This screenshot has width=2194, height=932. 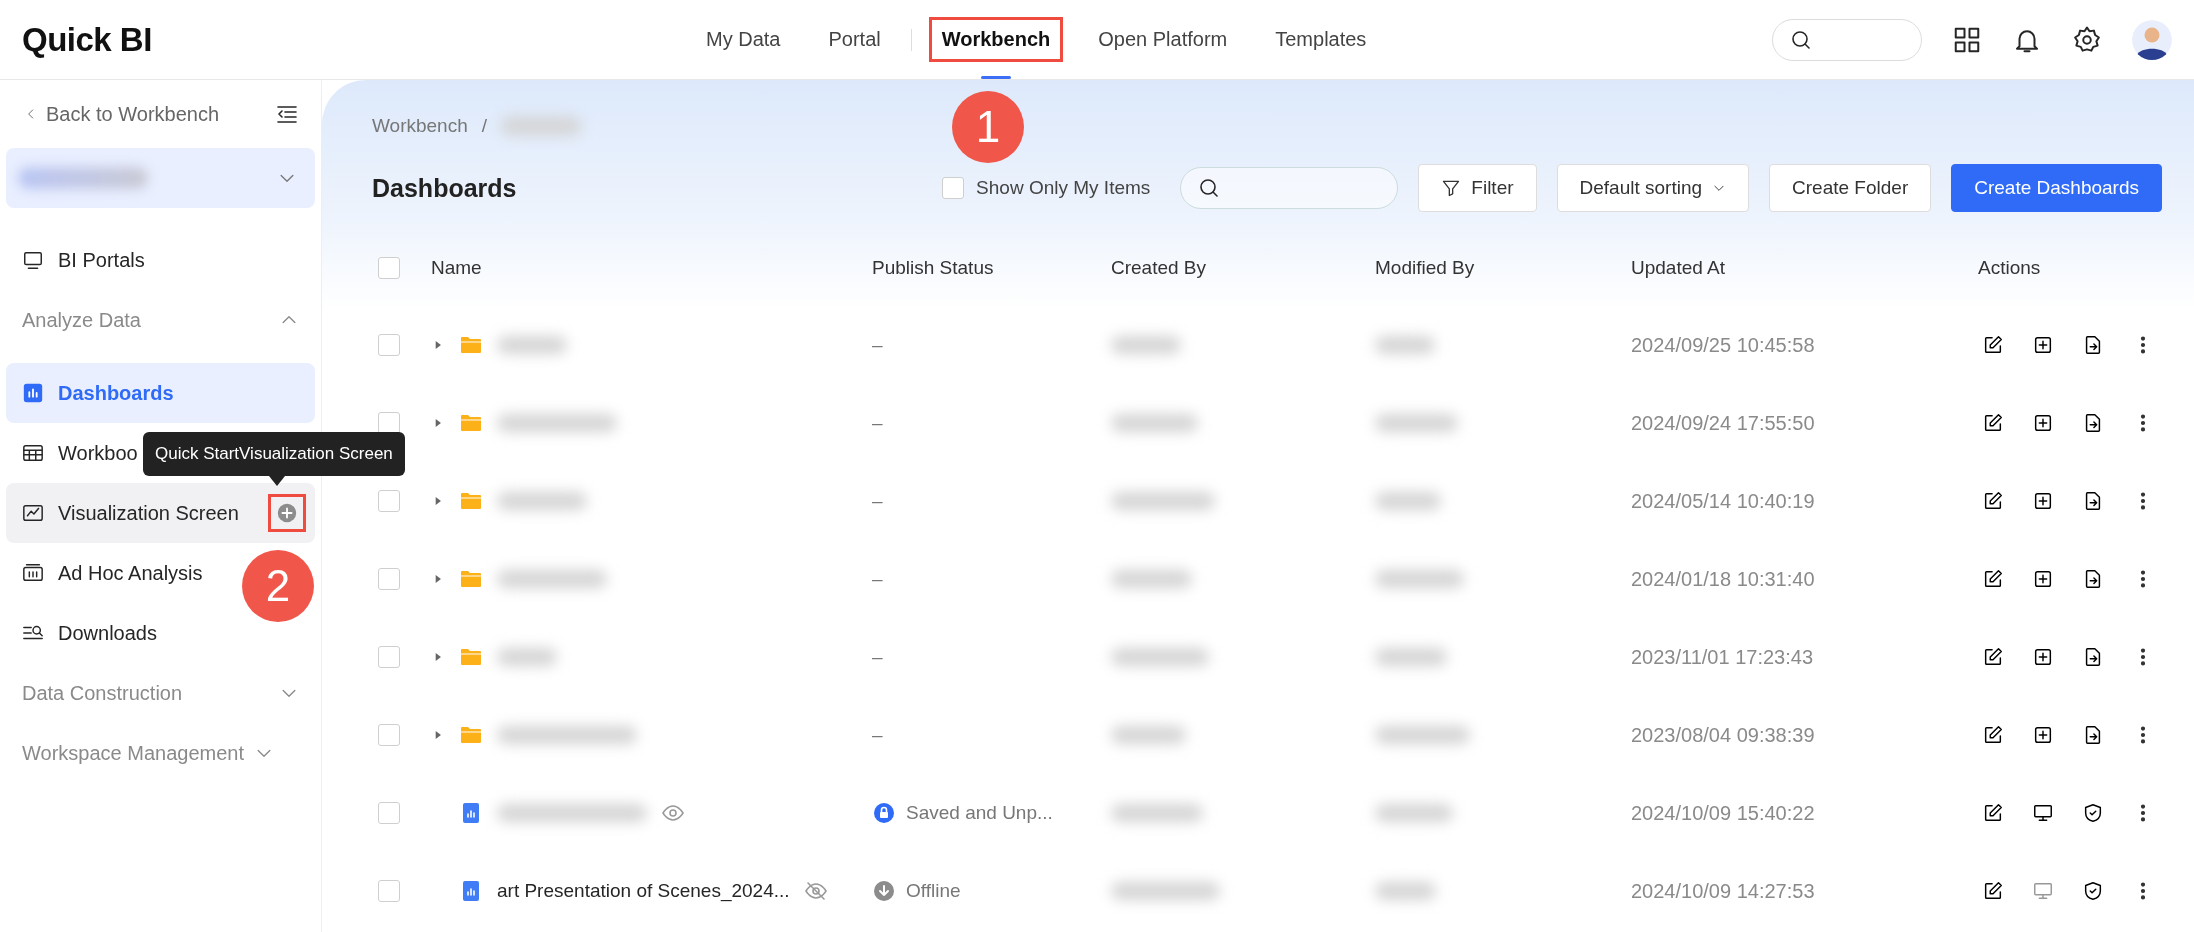 What do you see at coordinates (933, 268) in the screenshot?
I see `column-header: Publish Status` at bounding box center [933, 268].